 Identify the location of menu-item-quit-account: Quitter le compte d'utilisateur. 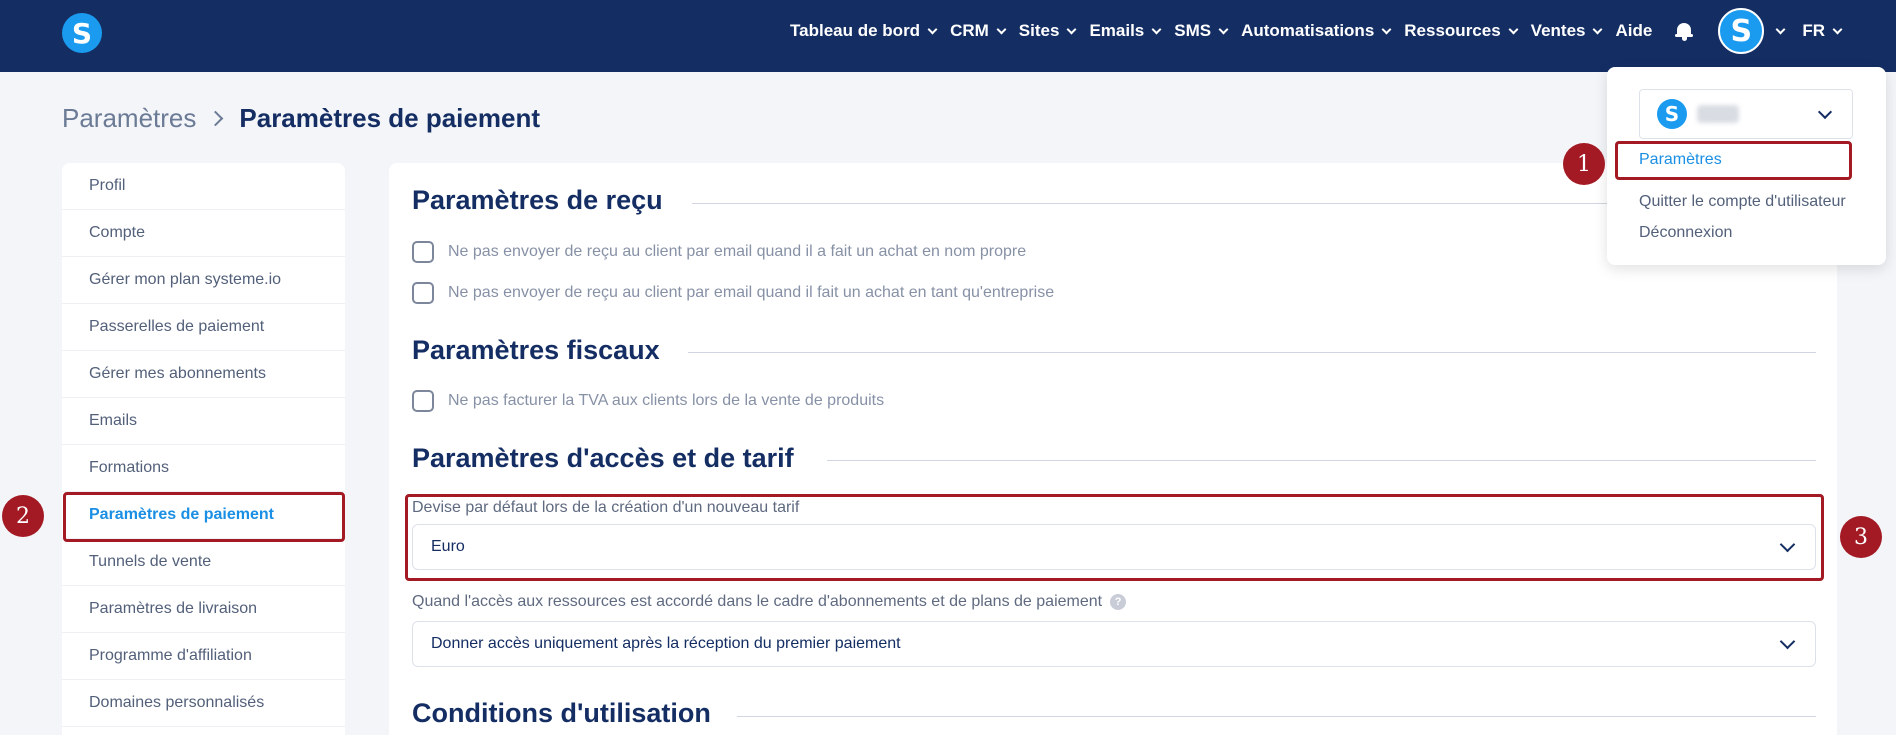
(1742, 202).